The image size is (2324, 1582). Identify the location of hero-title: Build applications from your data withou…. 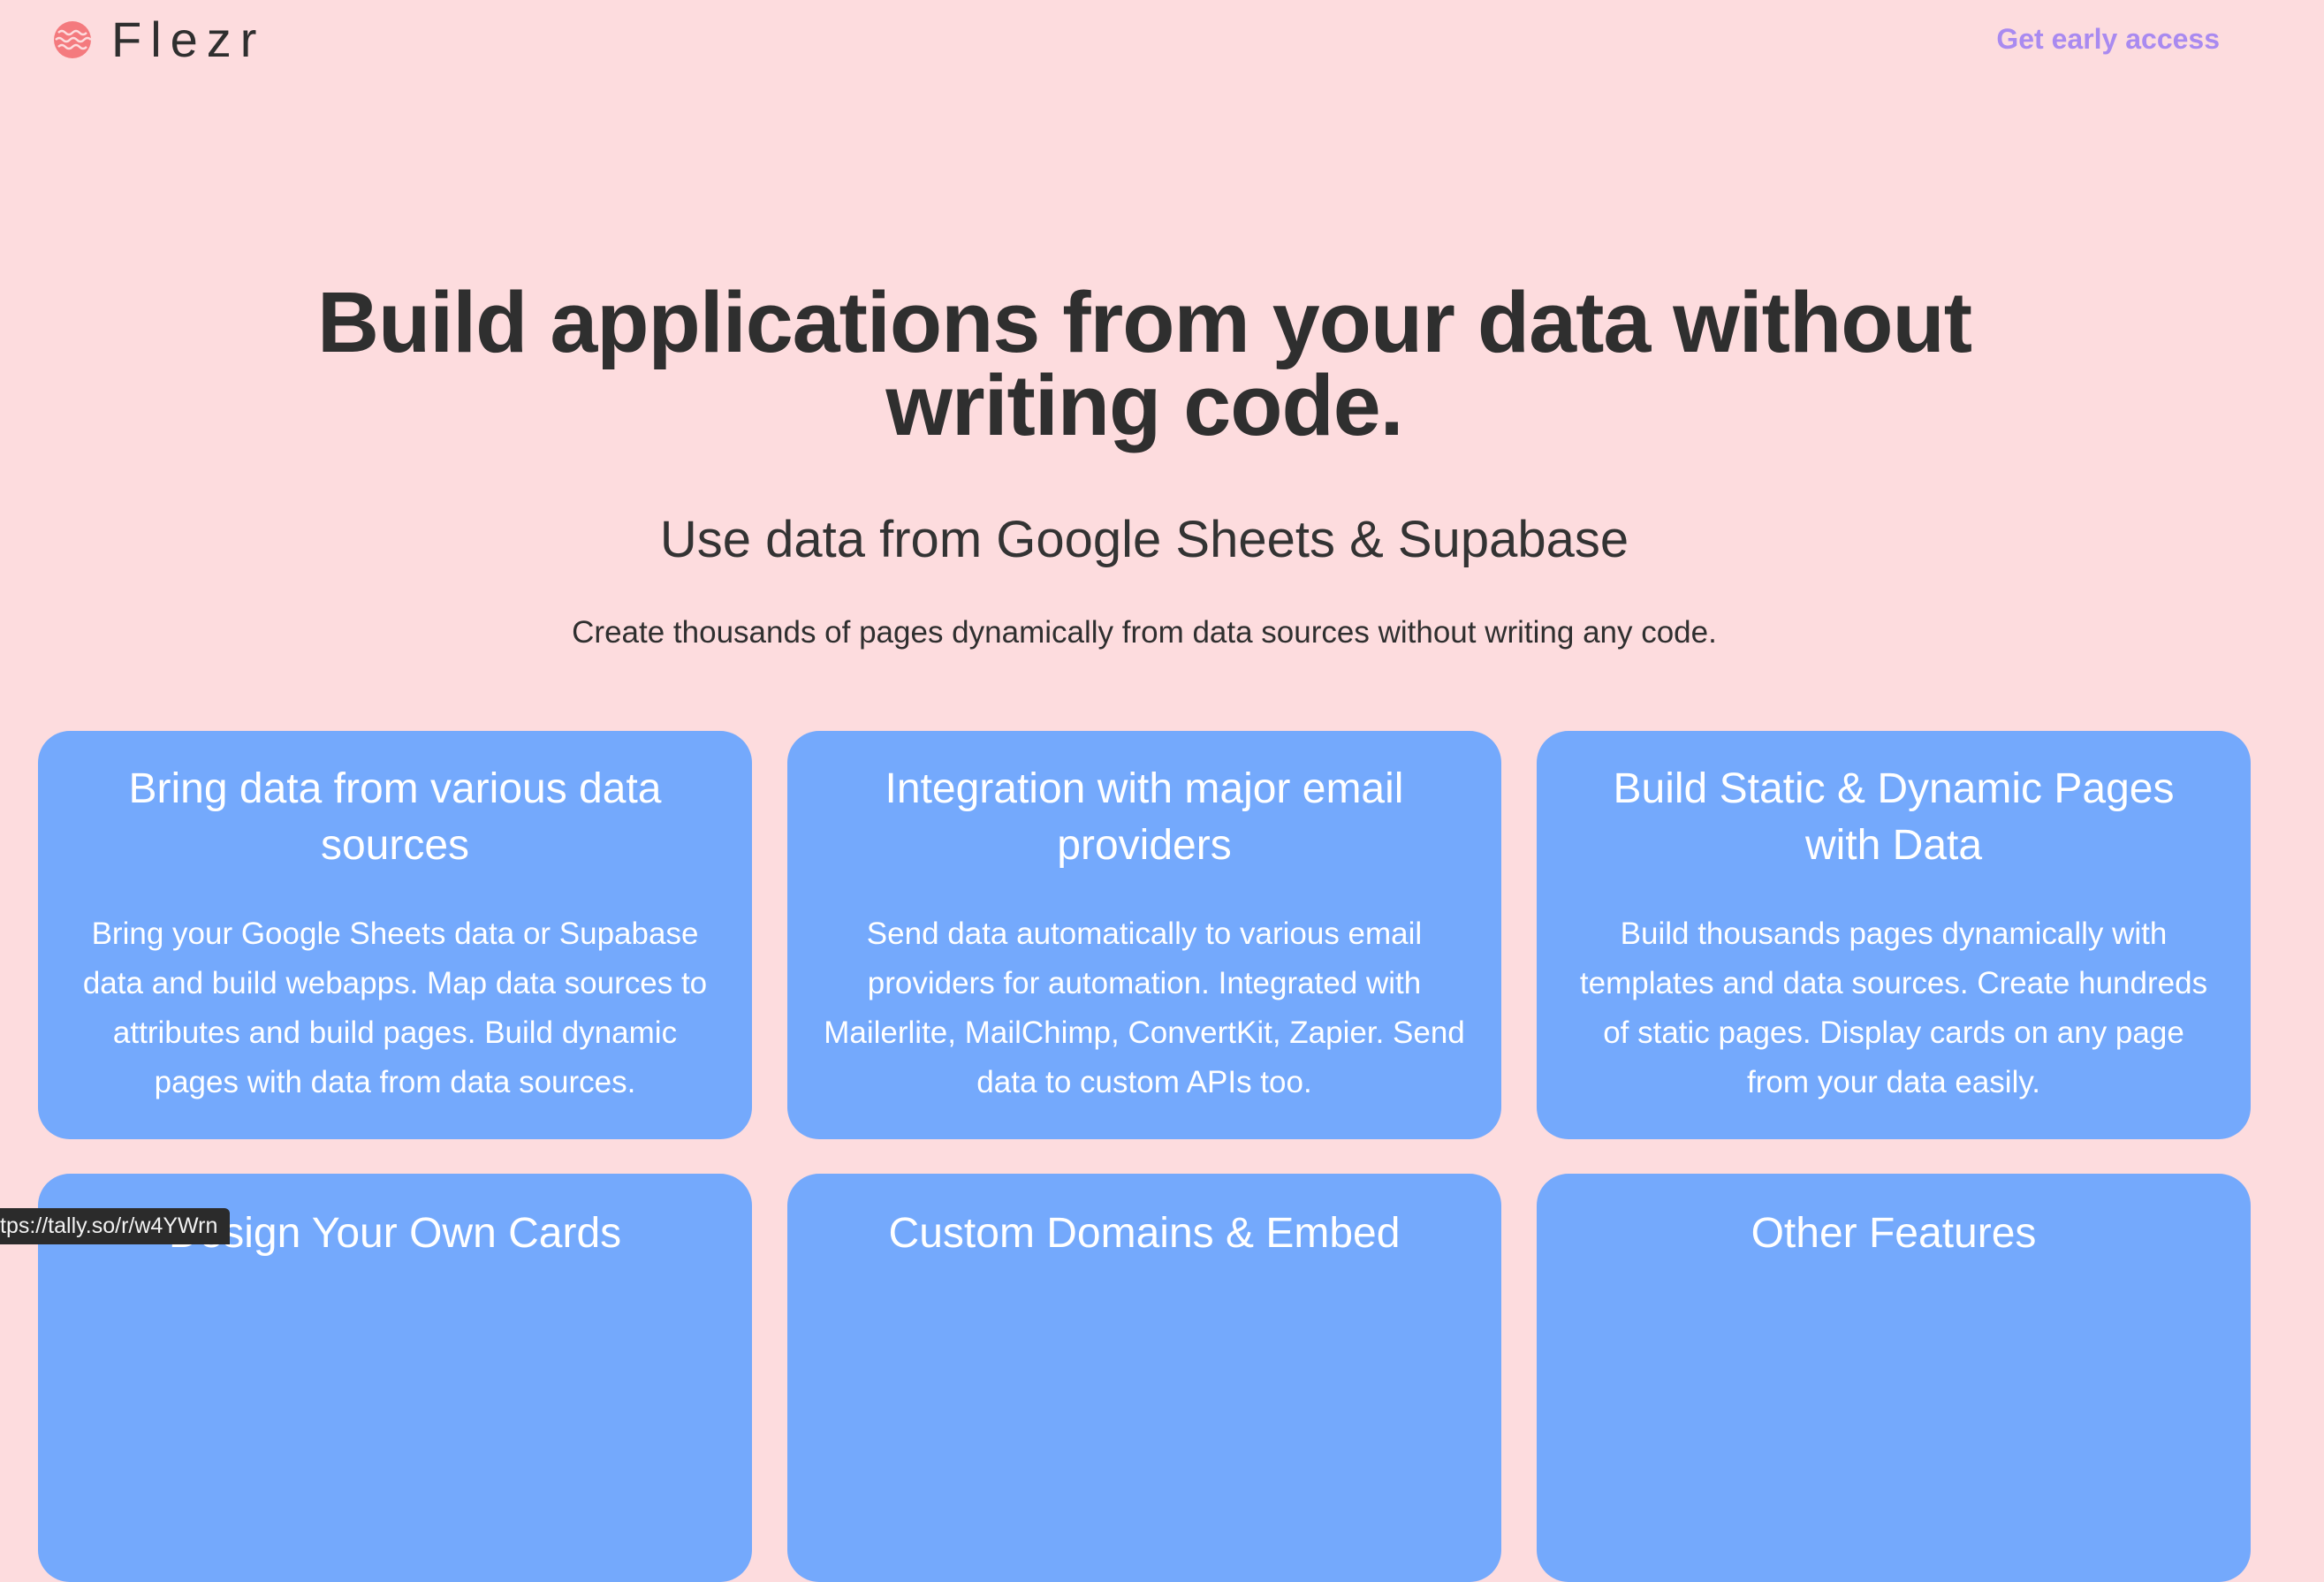
(1144, 364).